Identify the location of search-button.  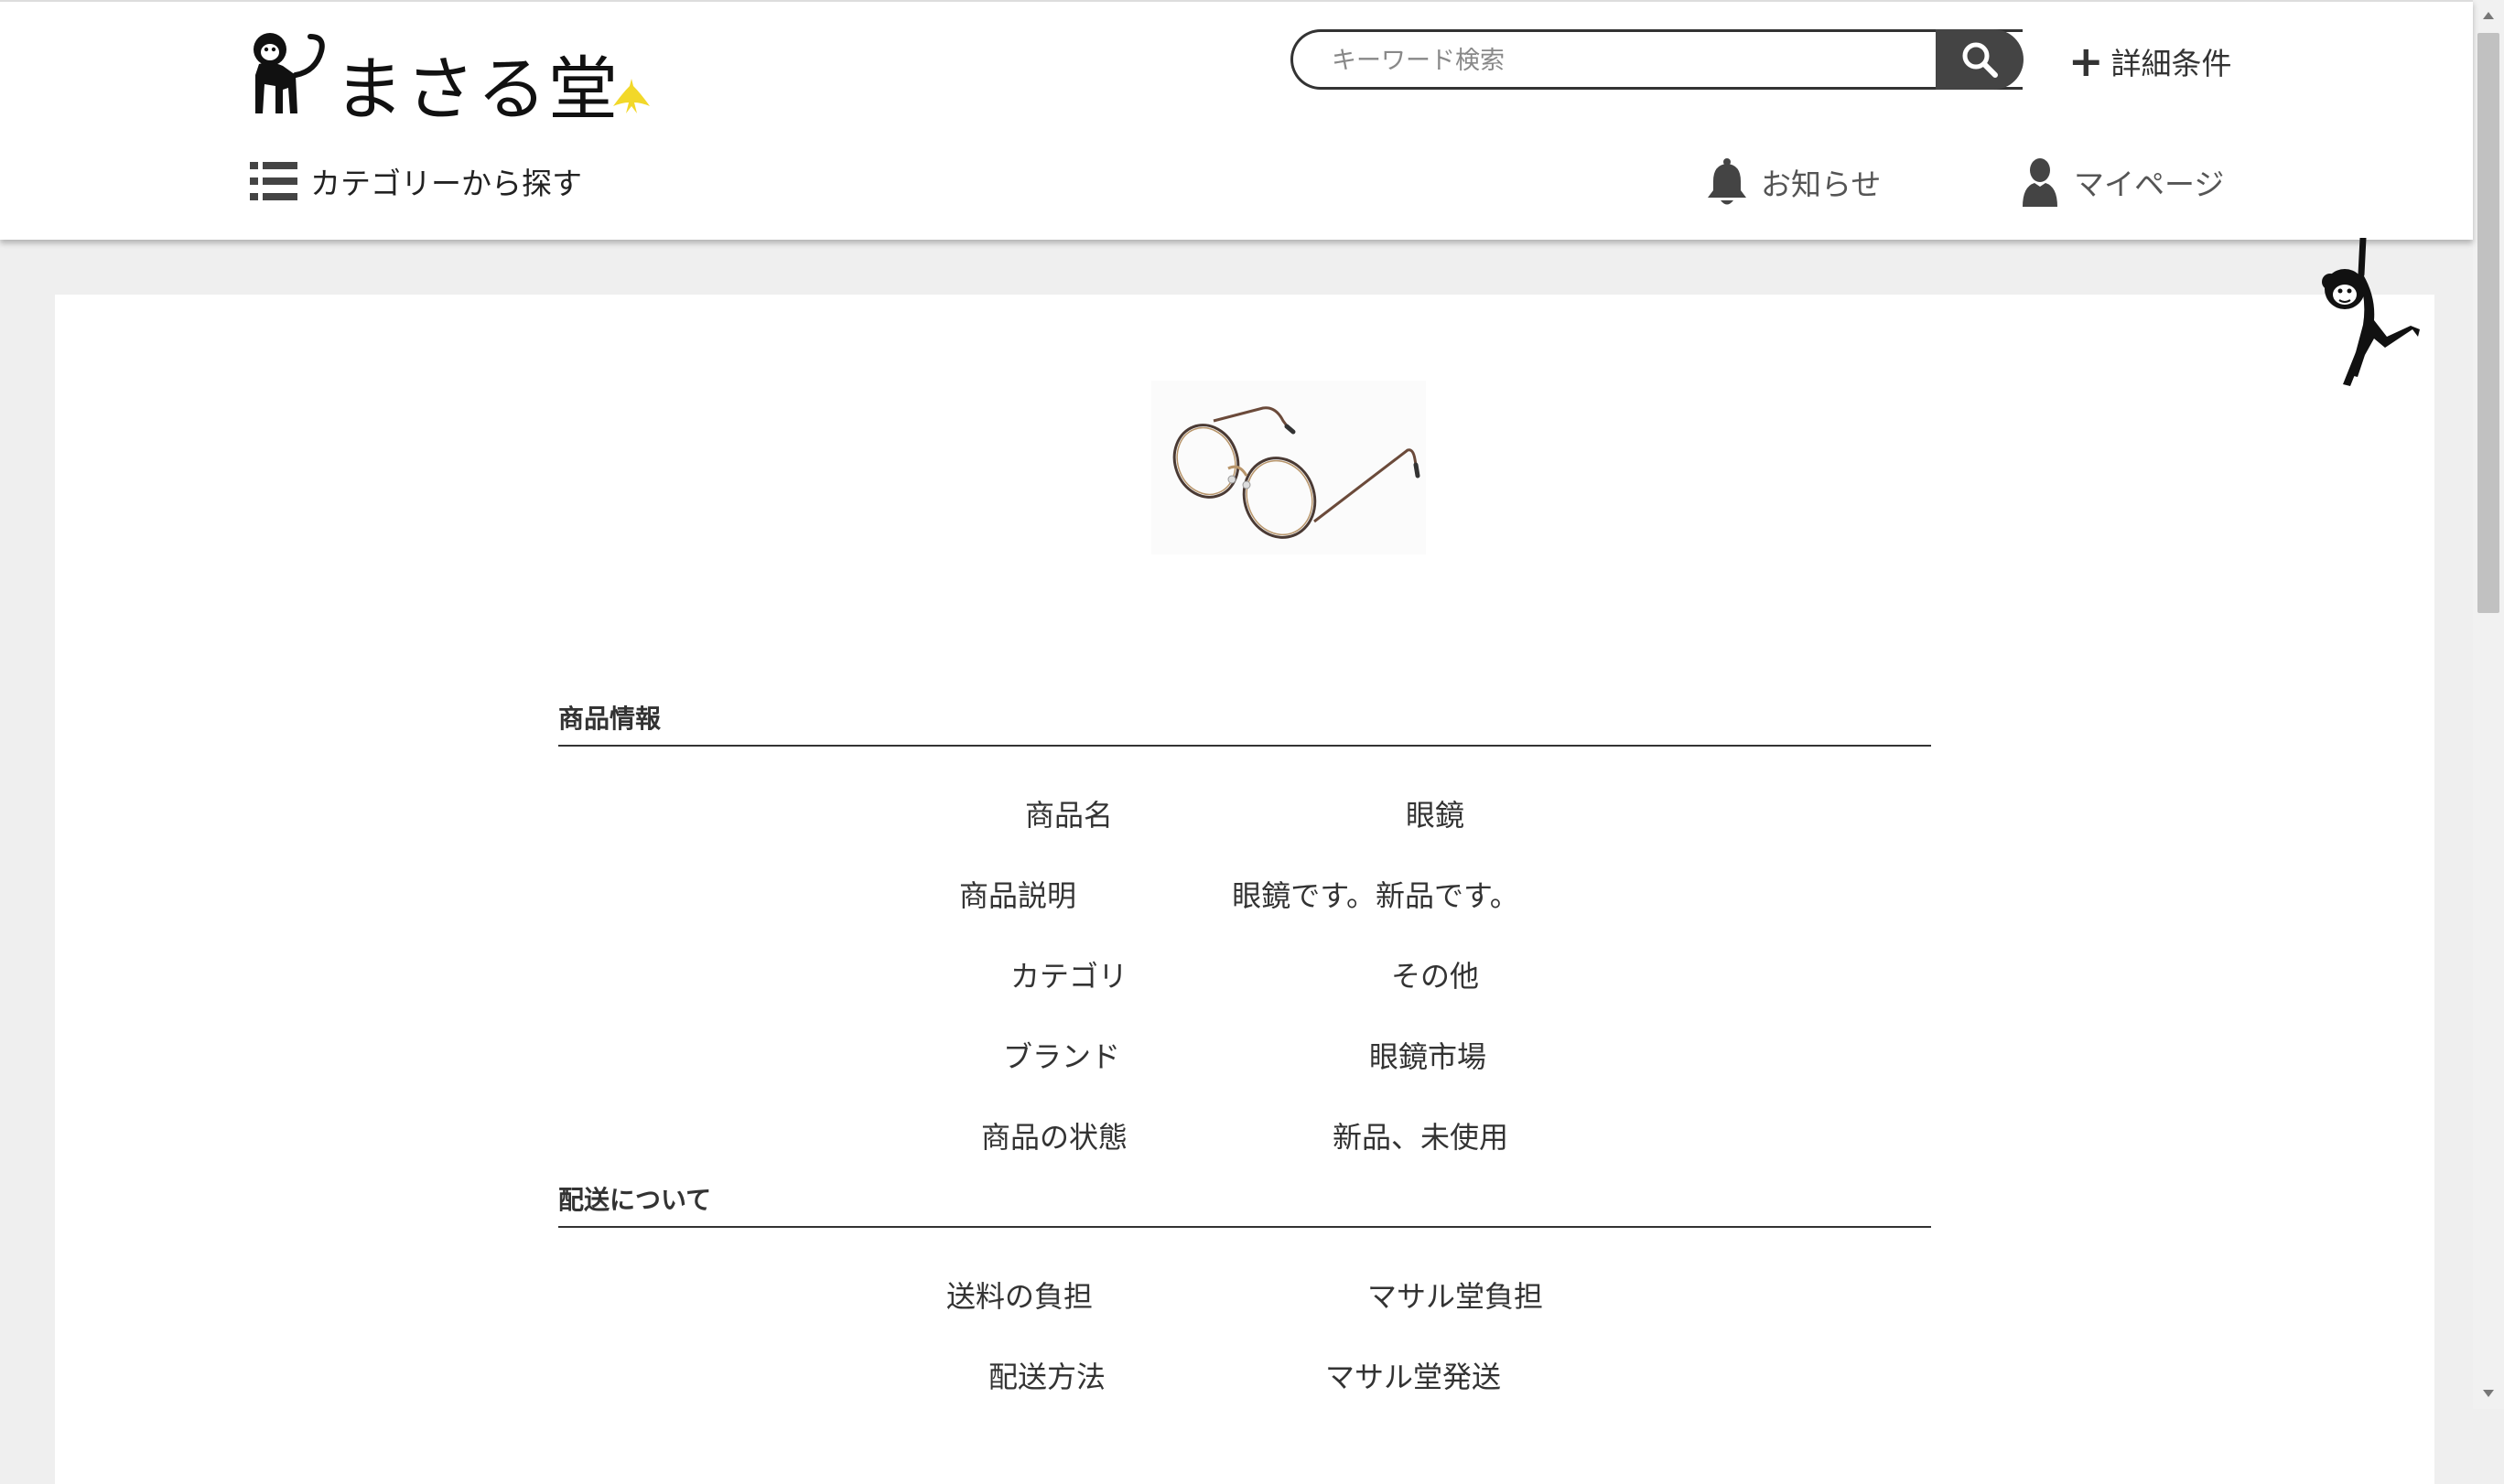
(1980, 59).